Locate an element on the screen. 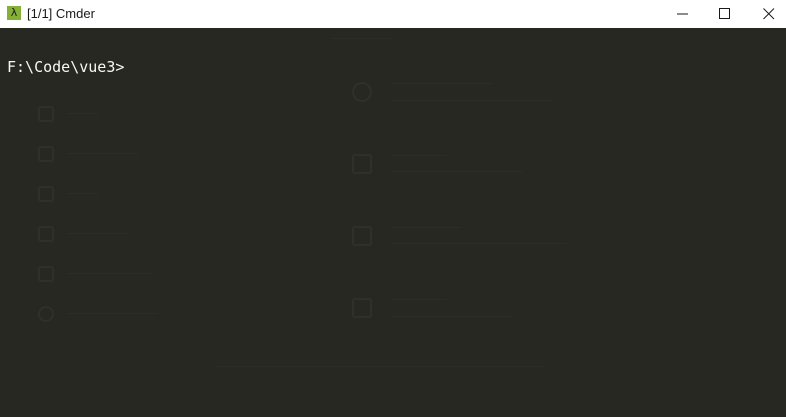  minimize-icon is located at coordinates (682, 14).